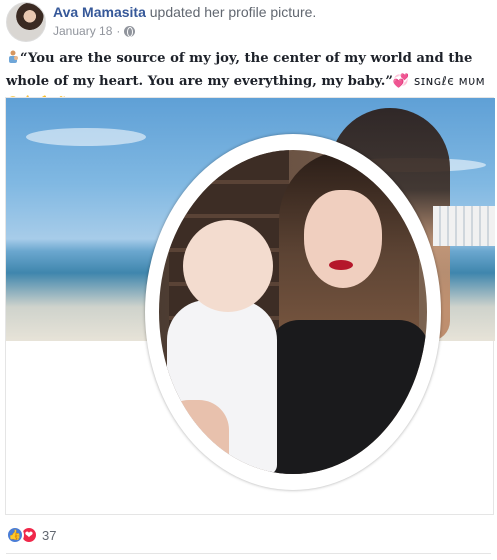 This screenshot has height=560, width=497. Describe the element at coordinates (194, 437) in the screenshot. I see `portrait-mother-arm` at that location.